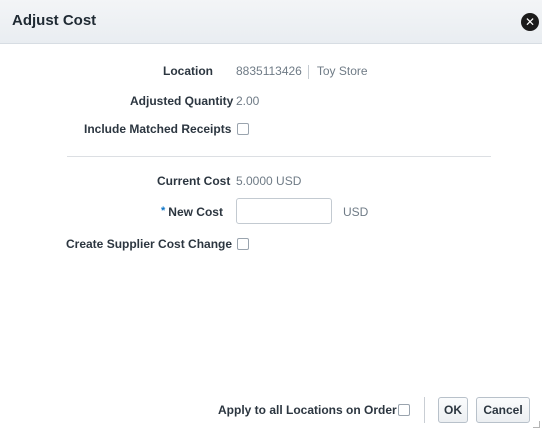 The height and width of the screenshot is (430, 542). What do you see at coordinates (503, 410) in the screenshot?
I see `cancel-button: Cancel` at bounding box center [503, 410].